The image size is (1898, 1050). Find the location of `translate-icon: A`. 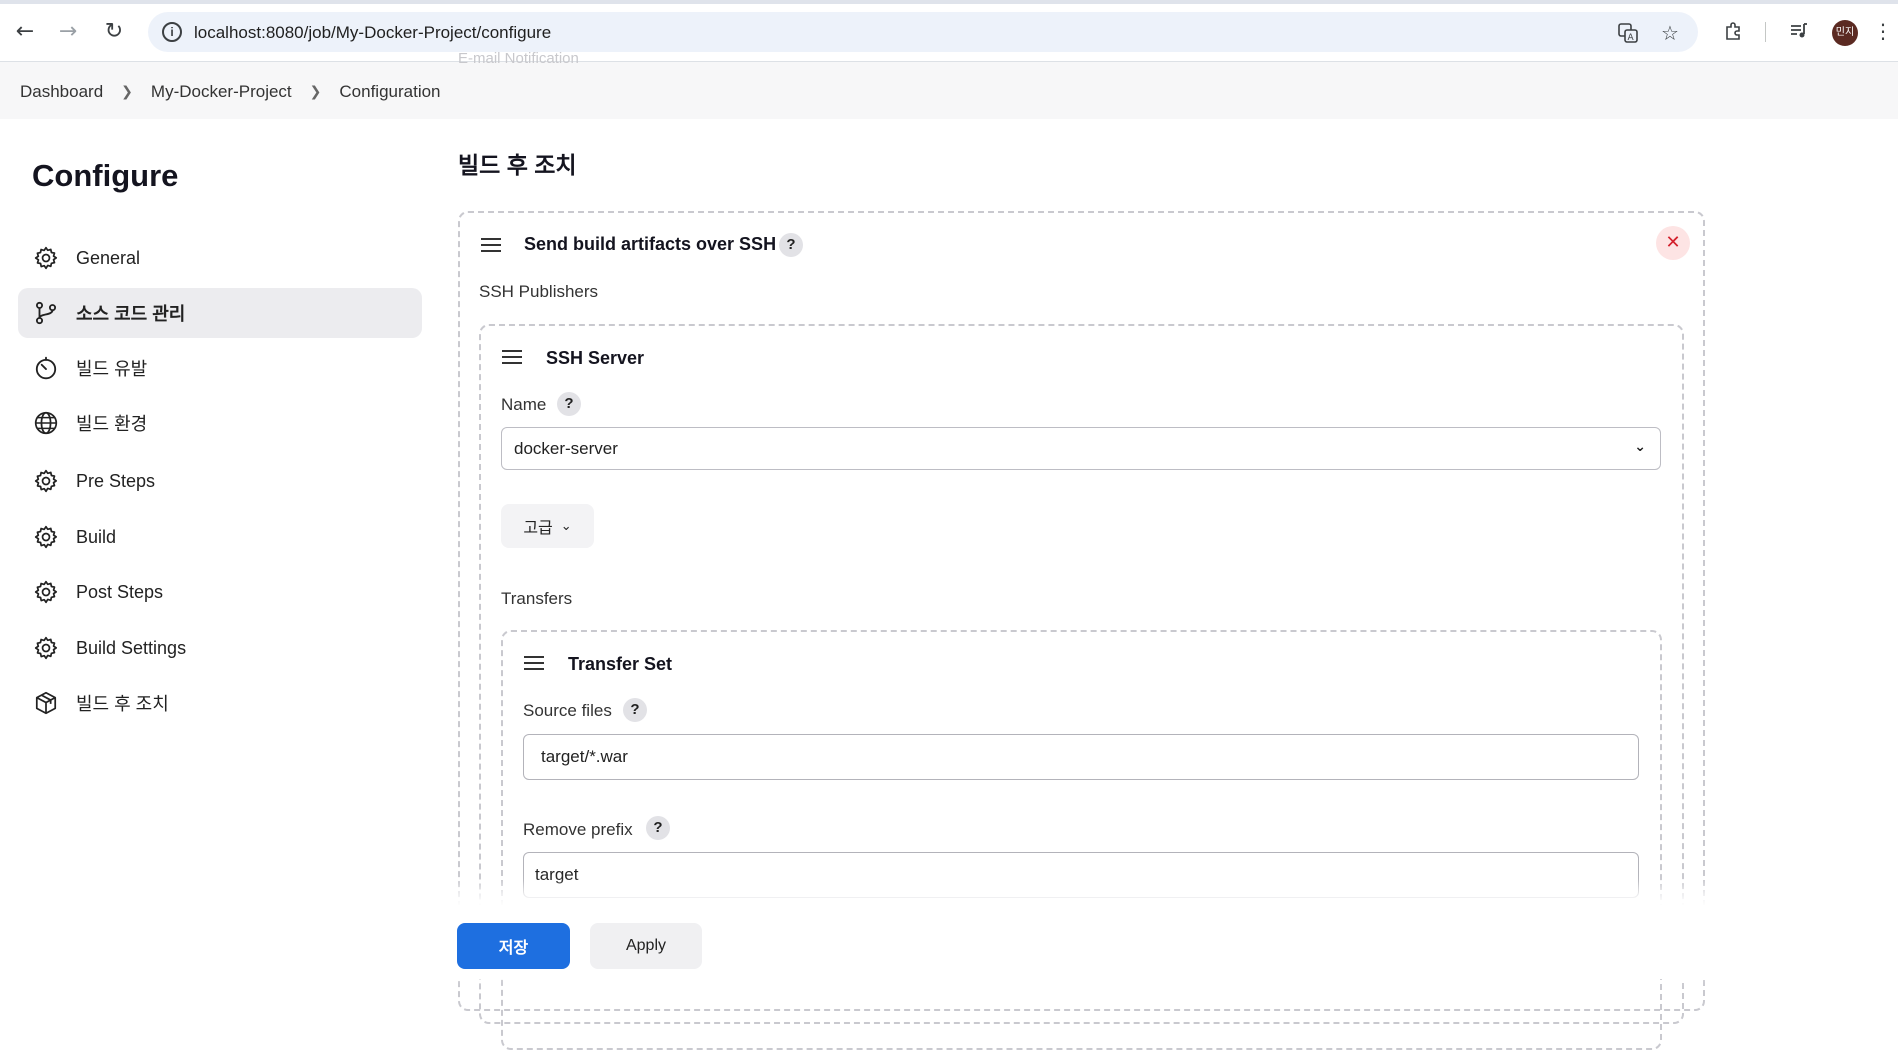

translate-icon: A is located at coordinates (1628, 33).